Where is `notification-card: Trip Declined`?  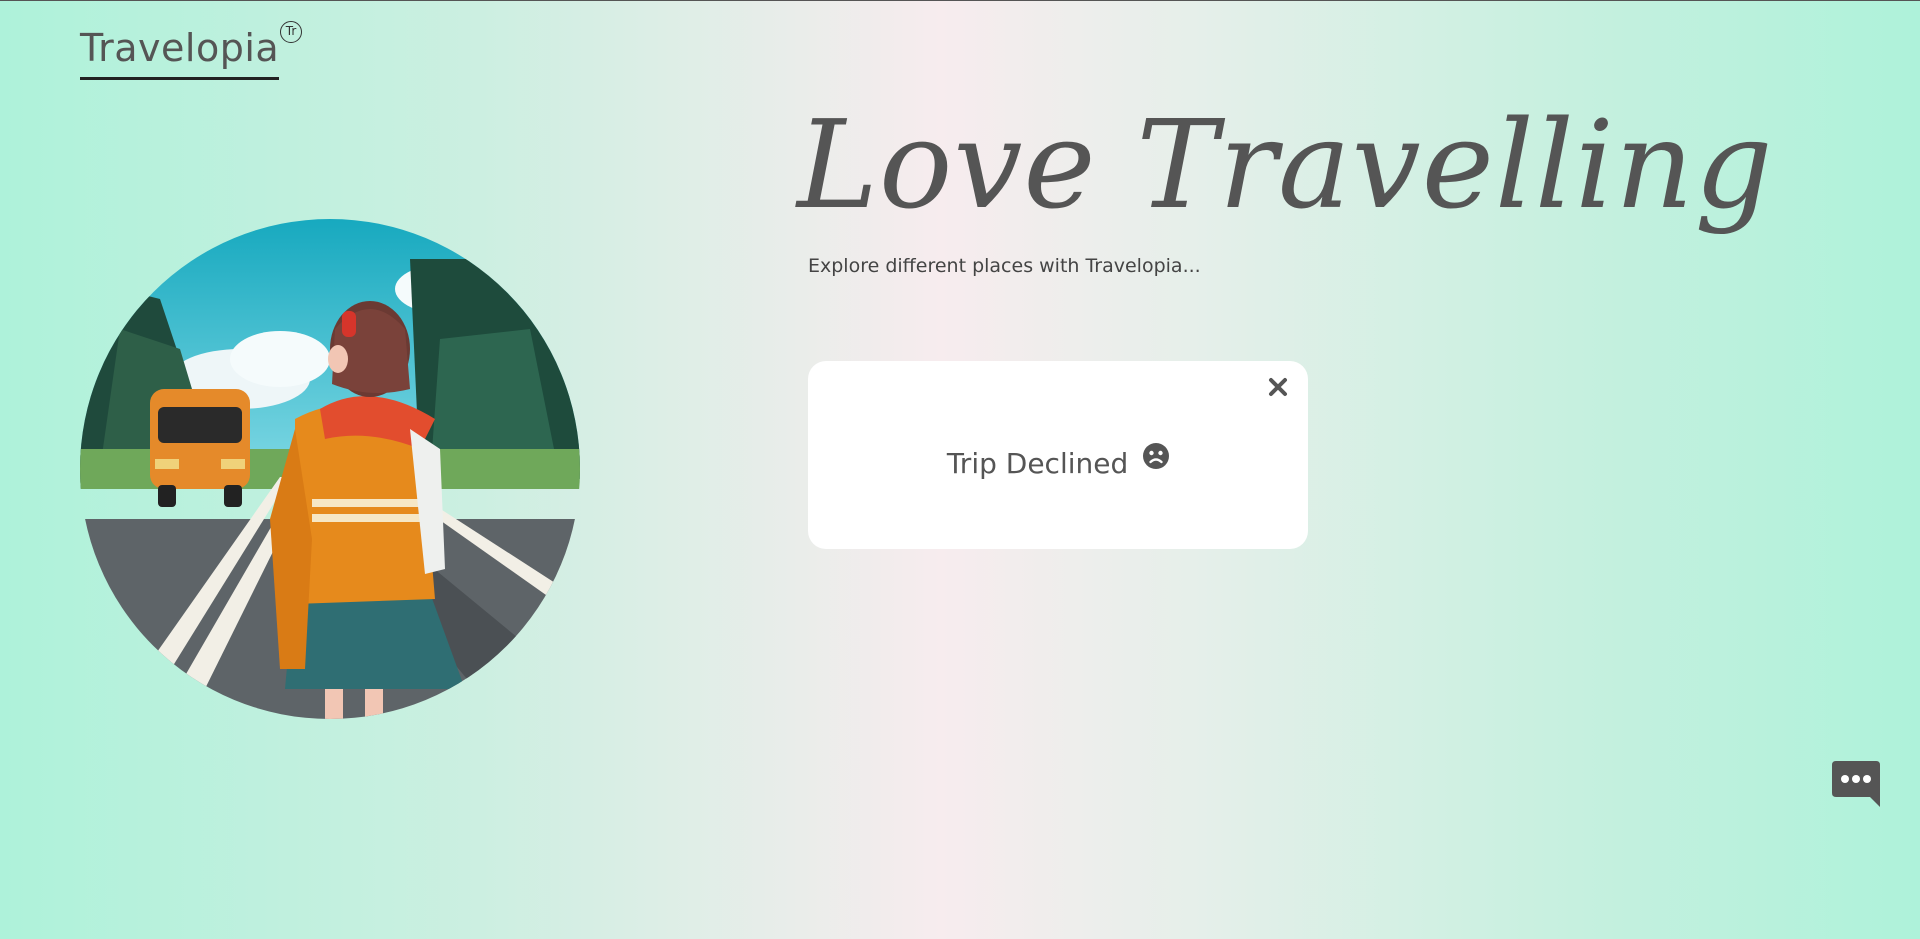 notification-card: Trip Declined is located at coordinates (1058, 455).